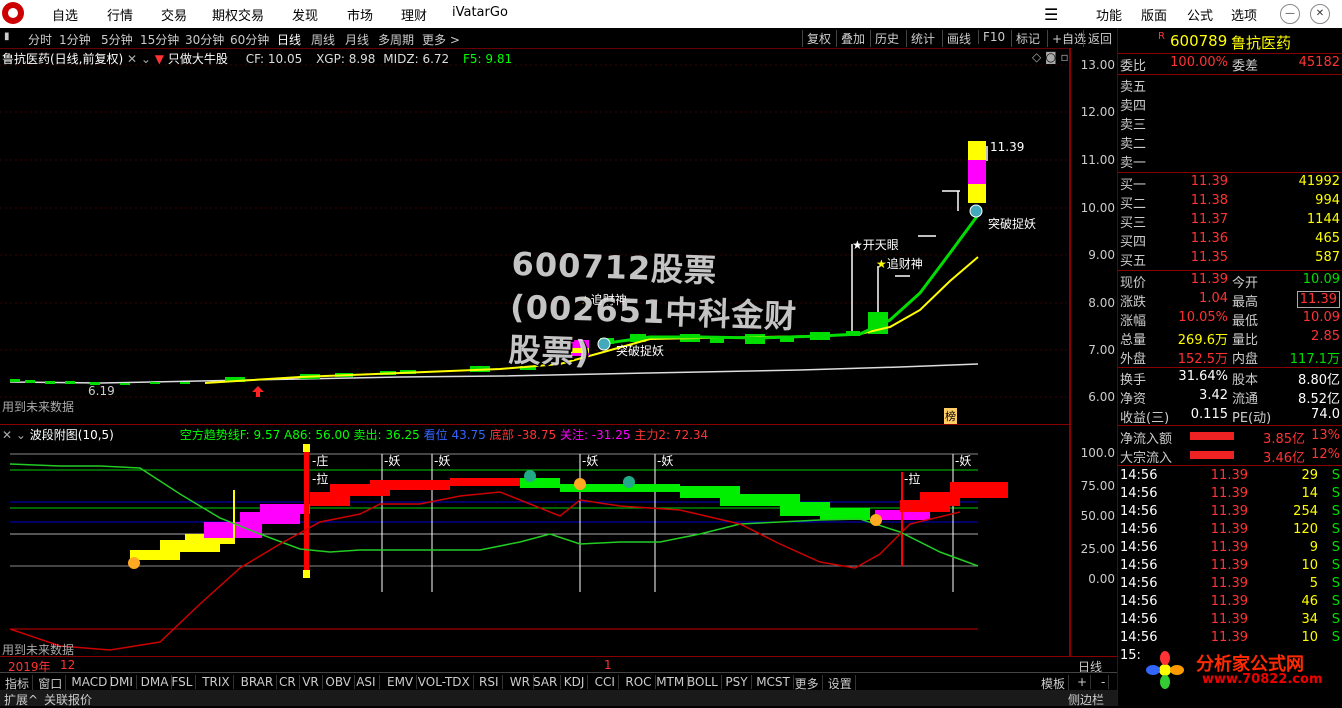 The image size is (1342, 708). What do you see at coordinates (1200, 14) in the screenshot?
I see `menu-formula: 公式` at bounding box center [1200, 14].